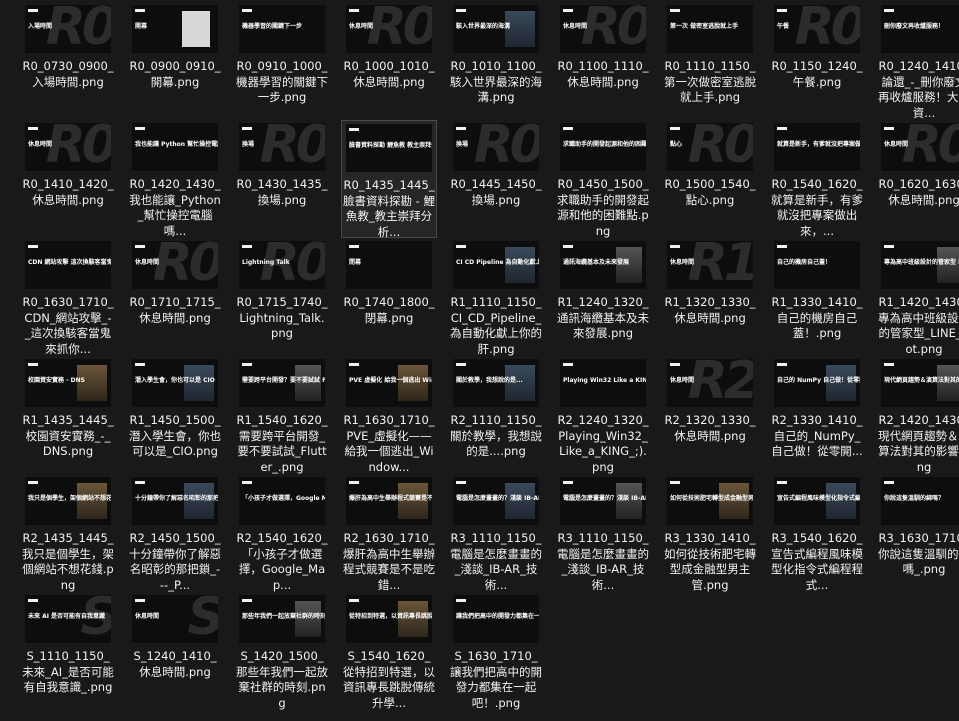 The image size is (959, 721). I want to click on thumbnail-title: 換場, so click(462, 144).